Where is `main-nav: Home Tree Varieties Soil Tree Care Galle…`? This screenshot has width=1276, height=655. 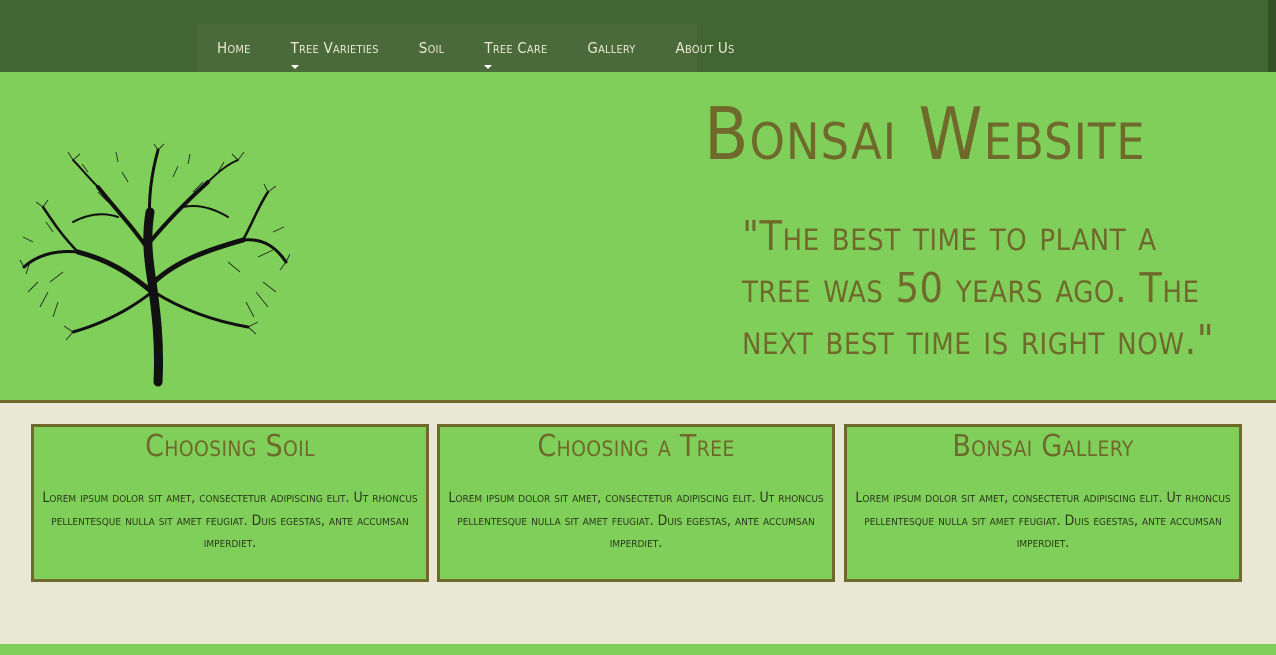 main-nav: Home Tree Varieties Soil Tree Care Galle… is located at coordinates (465, 48).